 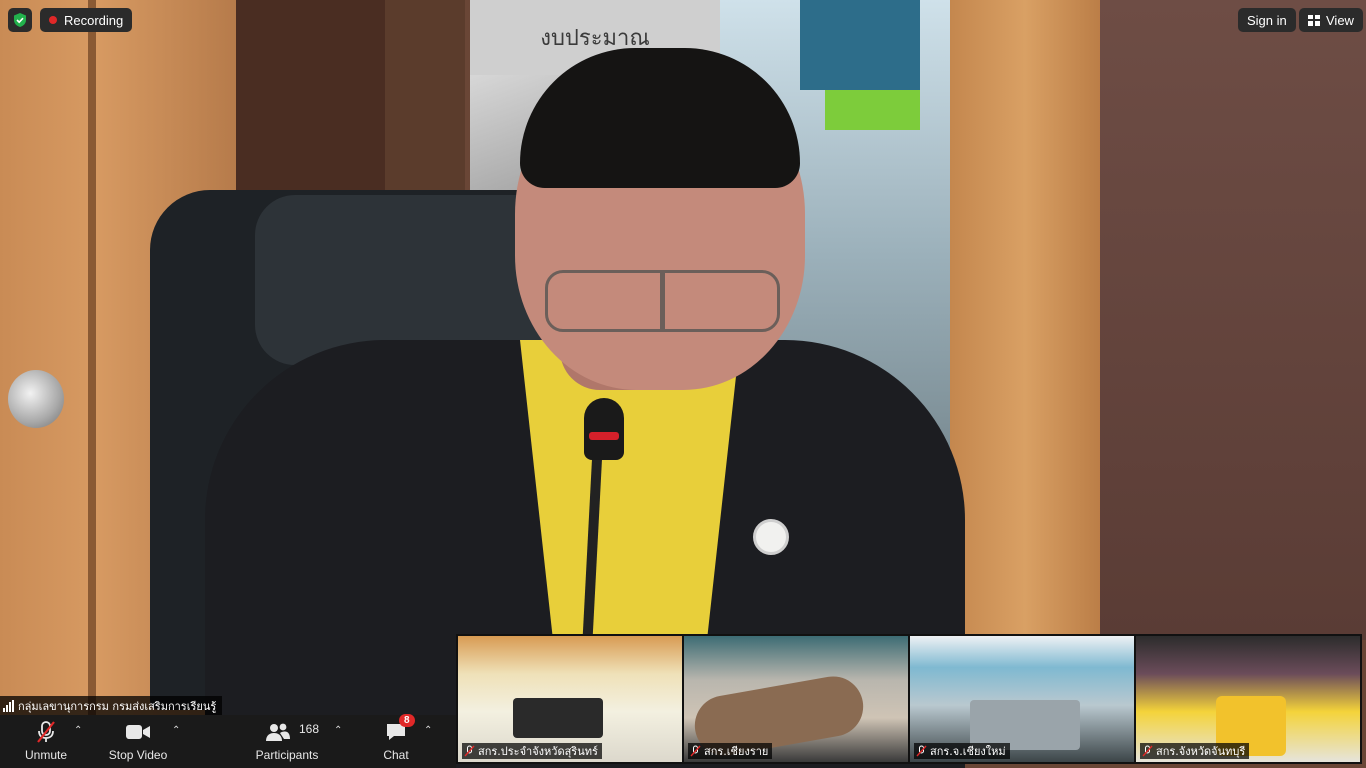 I want to click on stop-video-button: Stop Video, so click(x=138, y=741).